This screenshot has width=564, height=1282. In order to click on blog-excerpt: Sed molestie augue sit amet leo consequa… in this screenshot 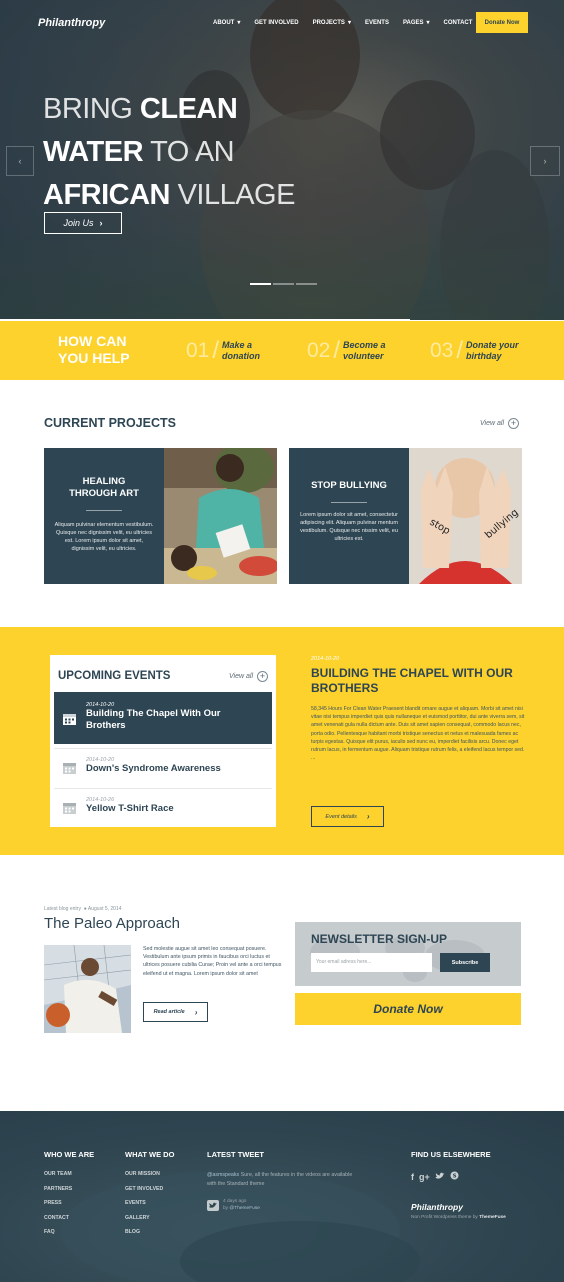, I will do `click(212, 961)`.